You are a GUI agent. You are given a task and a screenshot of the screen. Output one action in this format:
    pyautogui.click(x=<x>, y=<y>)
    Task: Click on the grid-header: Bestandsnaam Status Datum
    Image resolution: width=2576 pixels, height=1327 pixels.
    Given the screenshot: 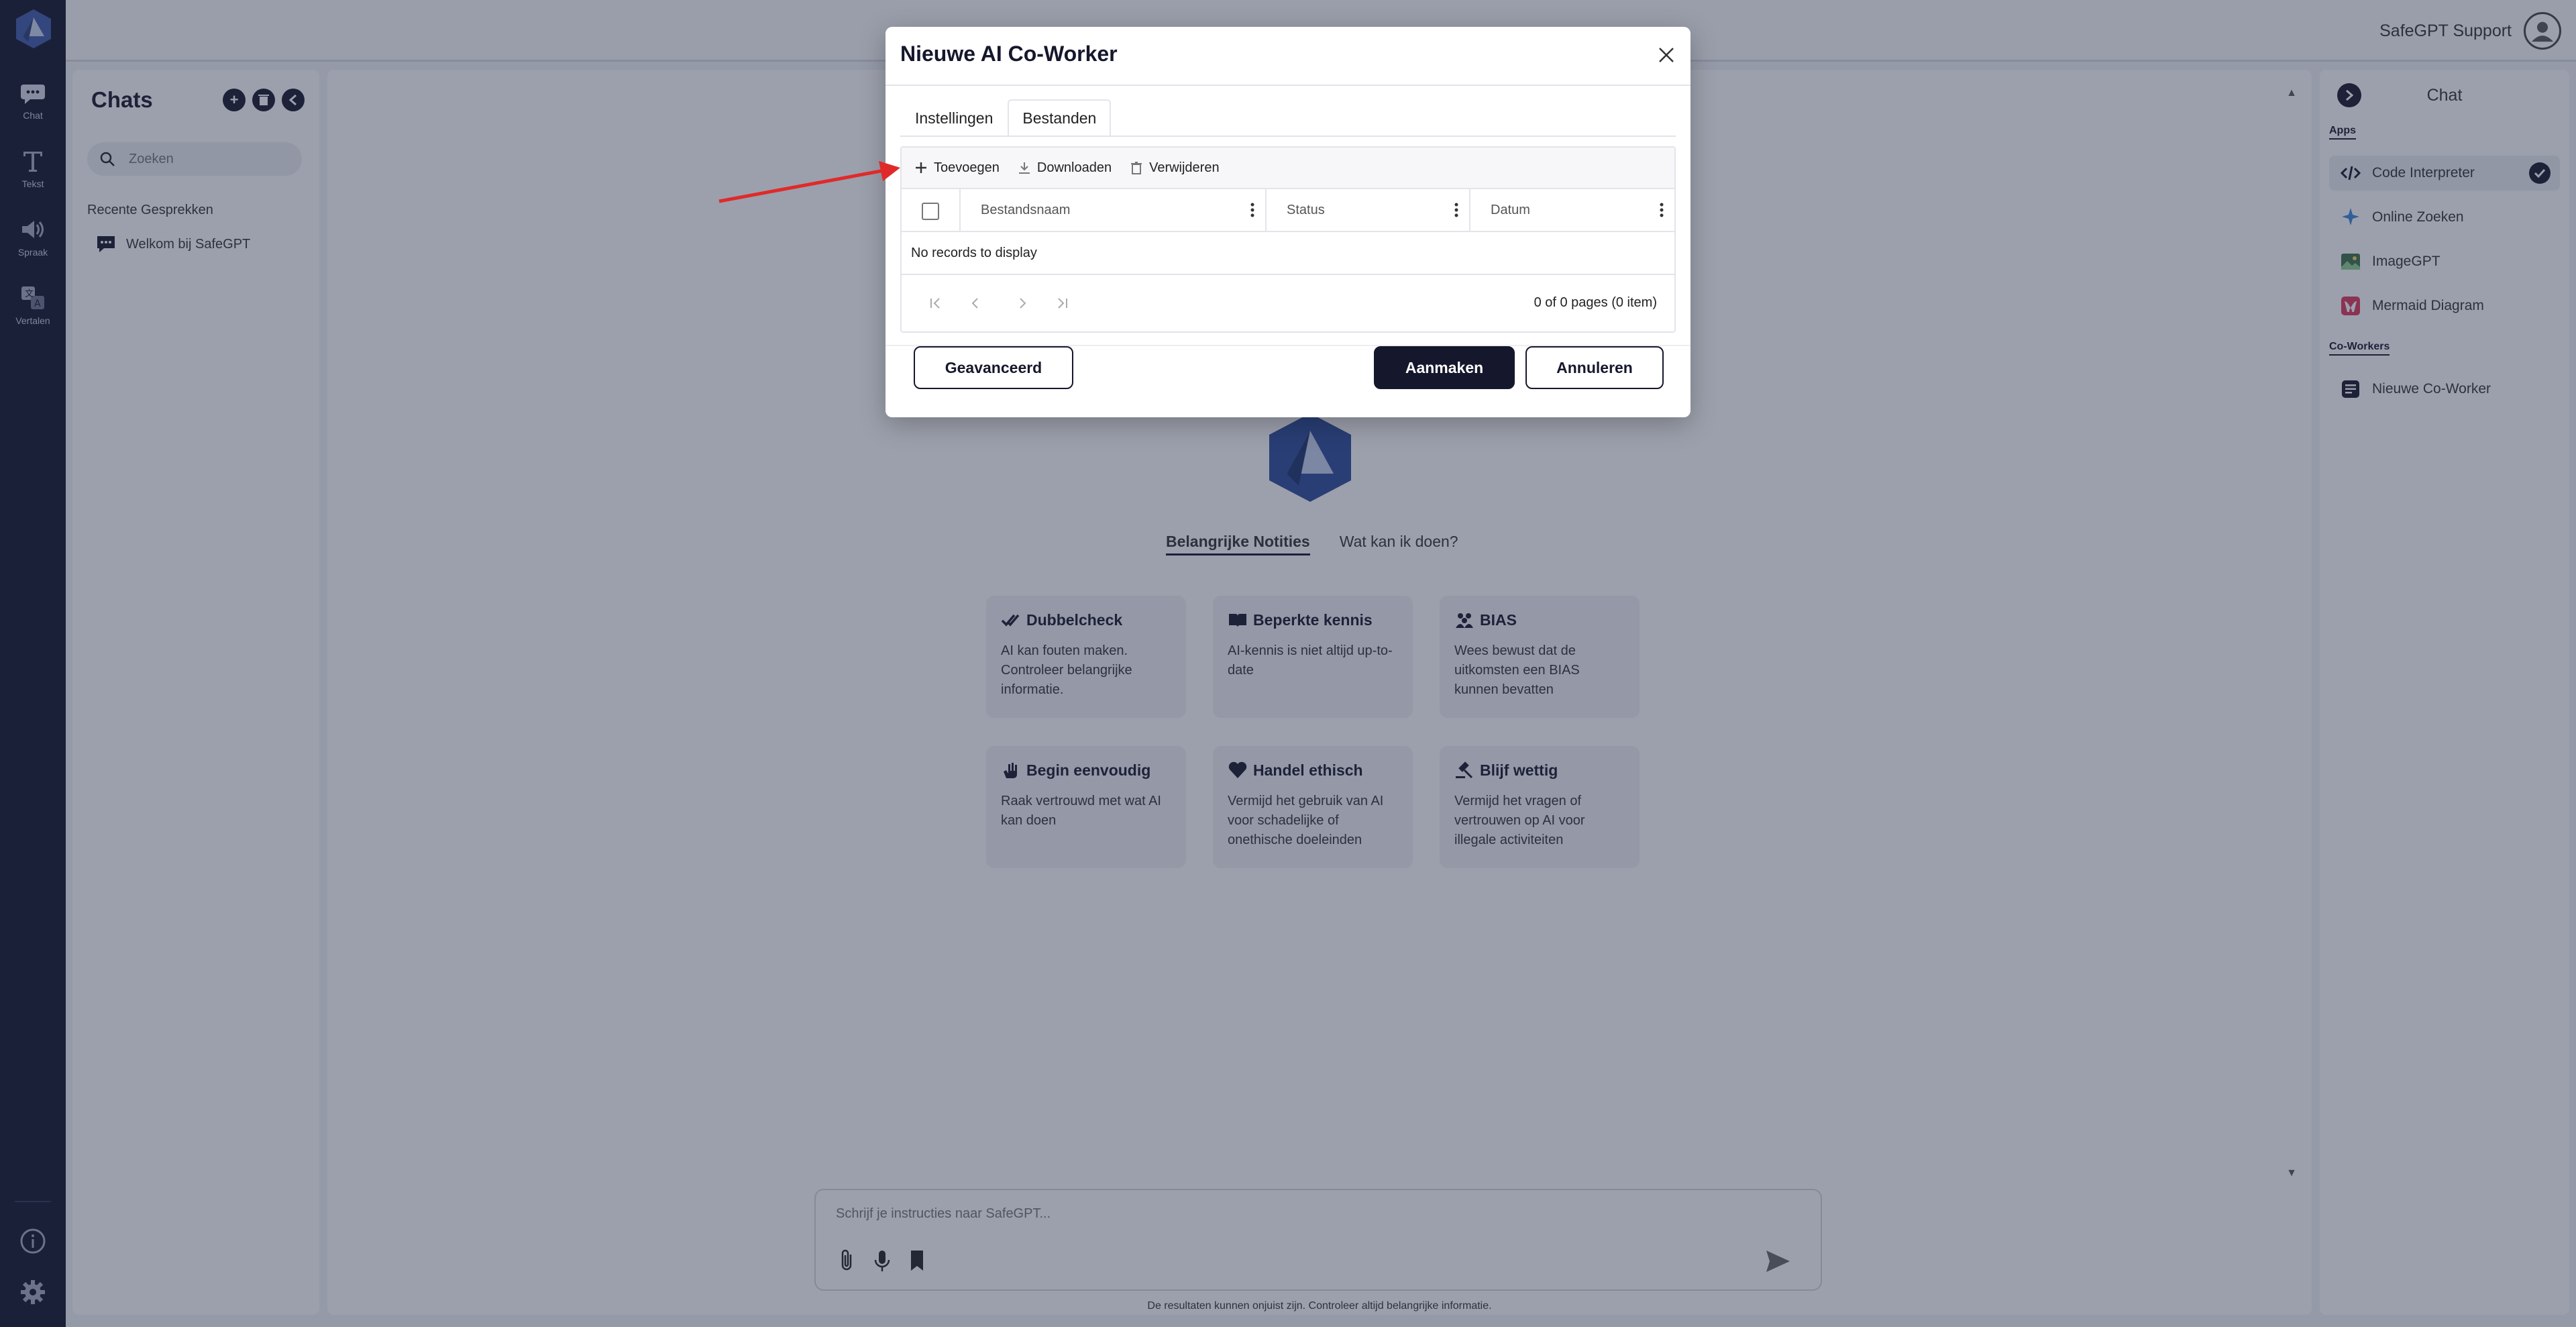 What is the action you would take?
    pyautogui.click(x=1288, y=210)
    